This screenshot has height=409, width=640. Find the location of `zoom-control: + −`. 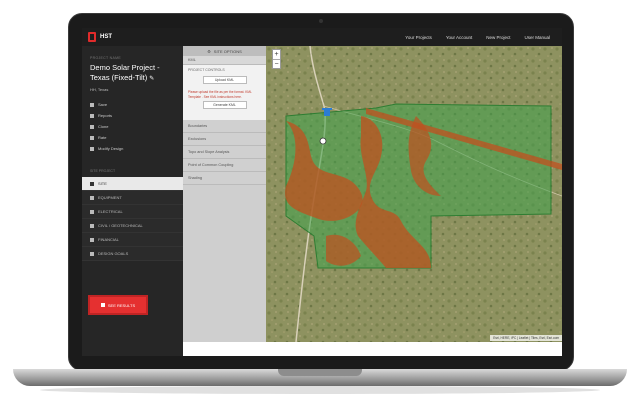

zoom-control: + − is located at coordinates (276, 59).